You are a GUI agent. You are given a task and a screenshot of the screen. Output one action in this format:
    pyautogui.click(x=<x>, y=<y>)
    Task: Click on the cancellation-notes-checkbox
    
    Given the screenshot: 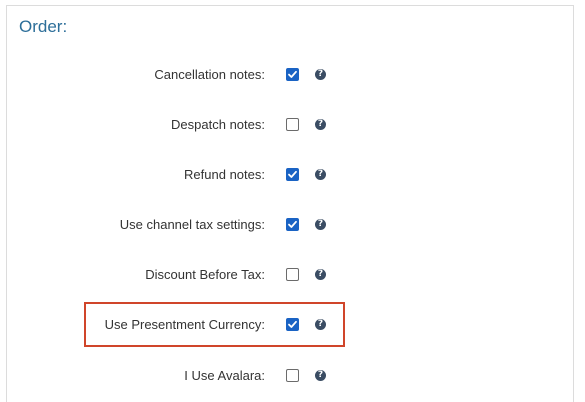 What is the action you would take?
    pyautogui.click(x=292, y=74)
    